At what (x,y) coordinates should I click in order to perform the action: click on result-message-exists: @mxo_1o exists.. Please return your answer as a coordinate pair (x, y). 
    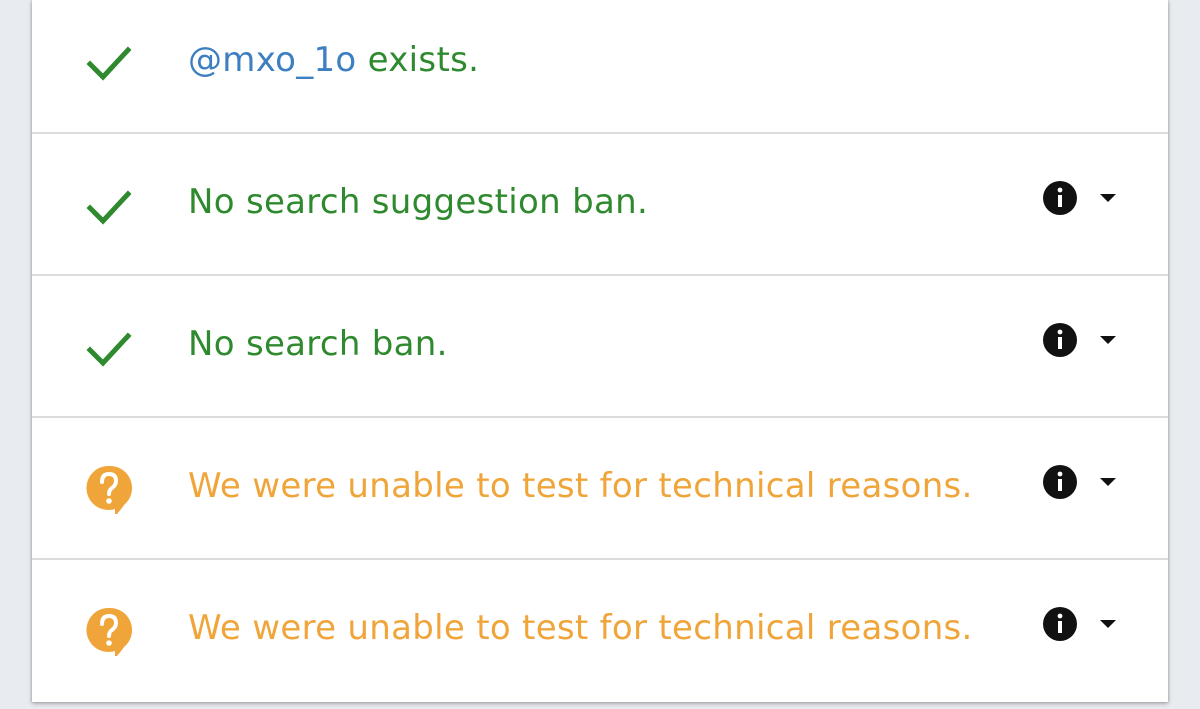
    Looking at the image, I should click on (333, 60).